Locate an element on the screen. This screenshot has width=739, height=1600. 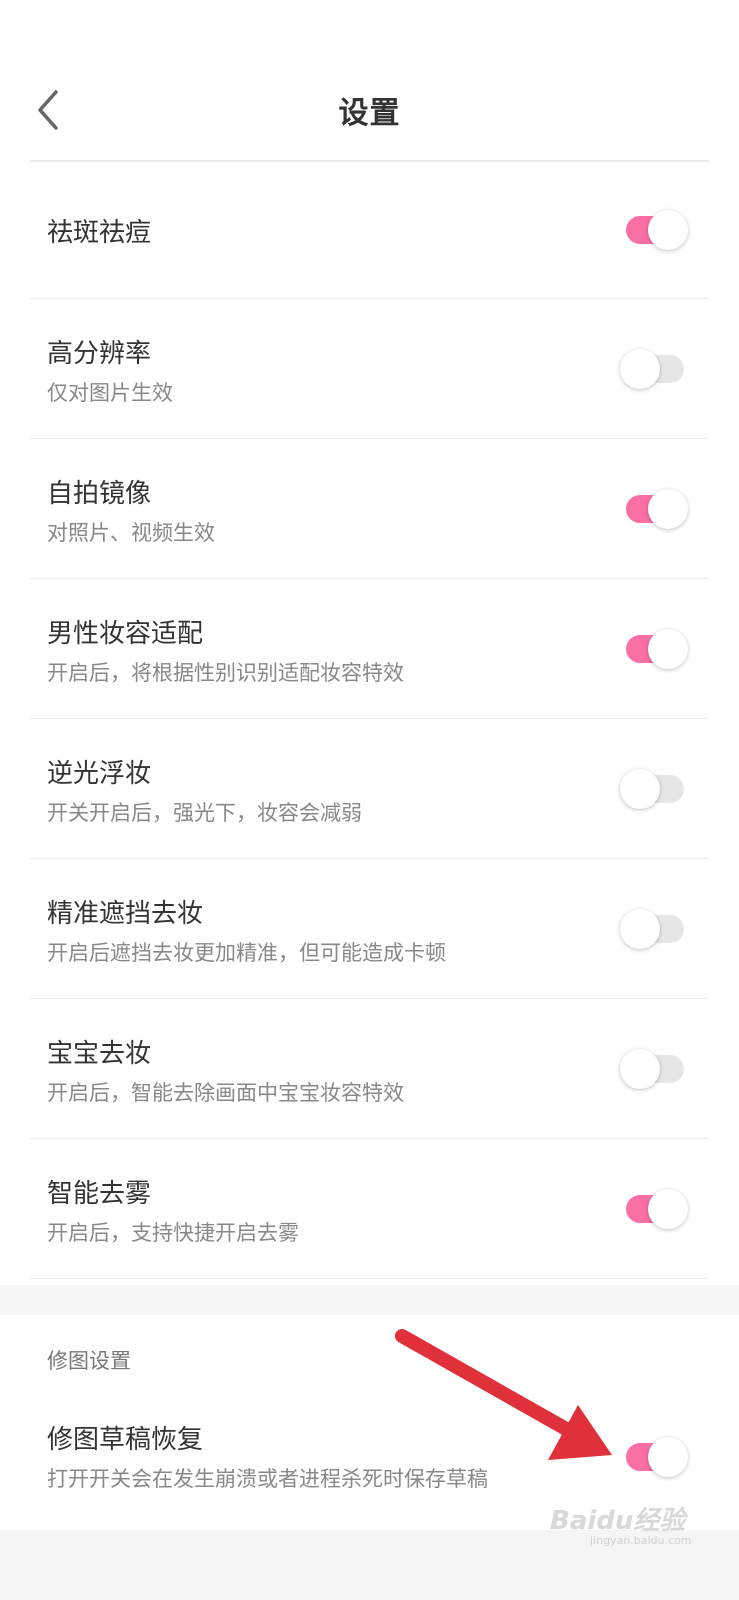
setting-description: 打开开关会在发生崩溃或者进程杀死时保存草稿 is located at coordinates (267, 1479).